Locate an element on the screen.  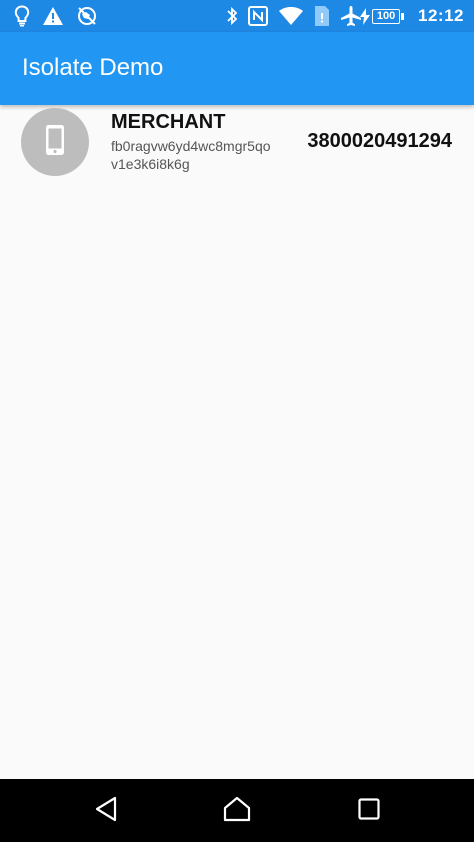
status-bar: 100 12:12 is located at coordinates (237, 16).